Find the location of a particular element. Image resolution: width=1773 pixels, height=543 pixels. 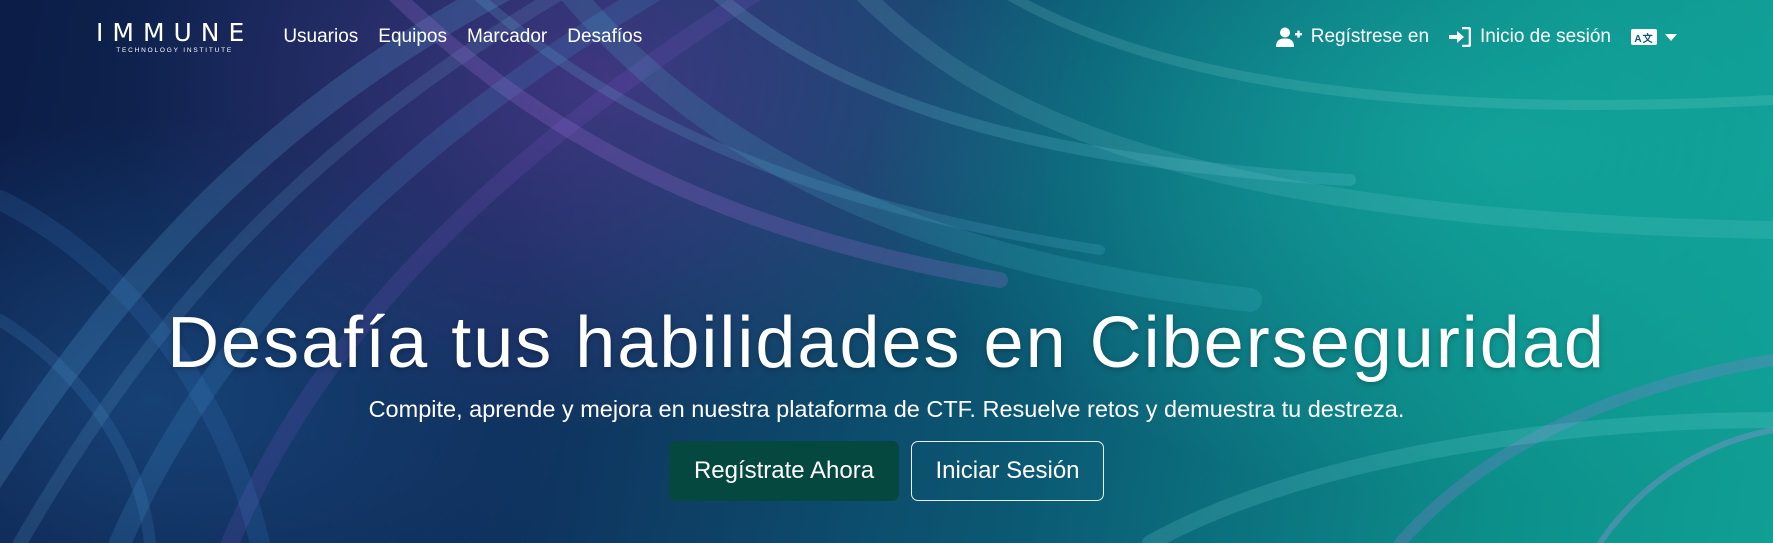

brand-logo: IMMUNE TECHNOLOGY INSTITUTE is located at coordinates (175, 36).